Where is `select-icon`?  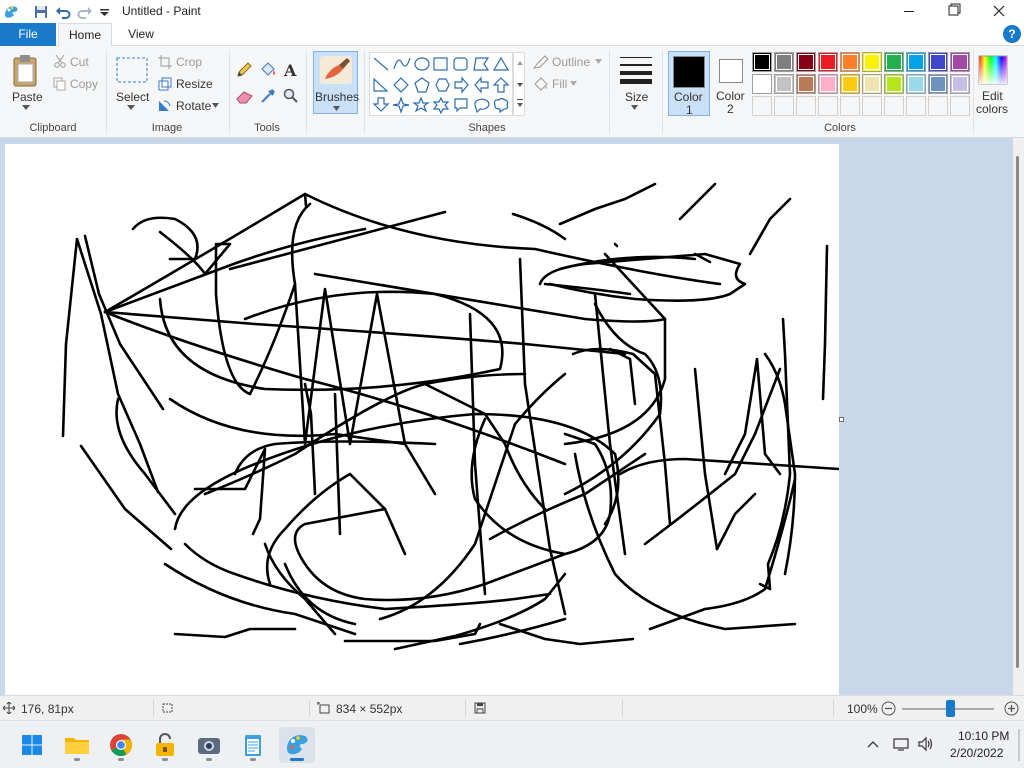 select-icon is located at coordinates (132, 70).